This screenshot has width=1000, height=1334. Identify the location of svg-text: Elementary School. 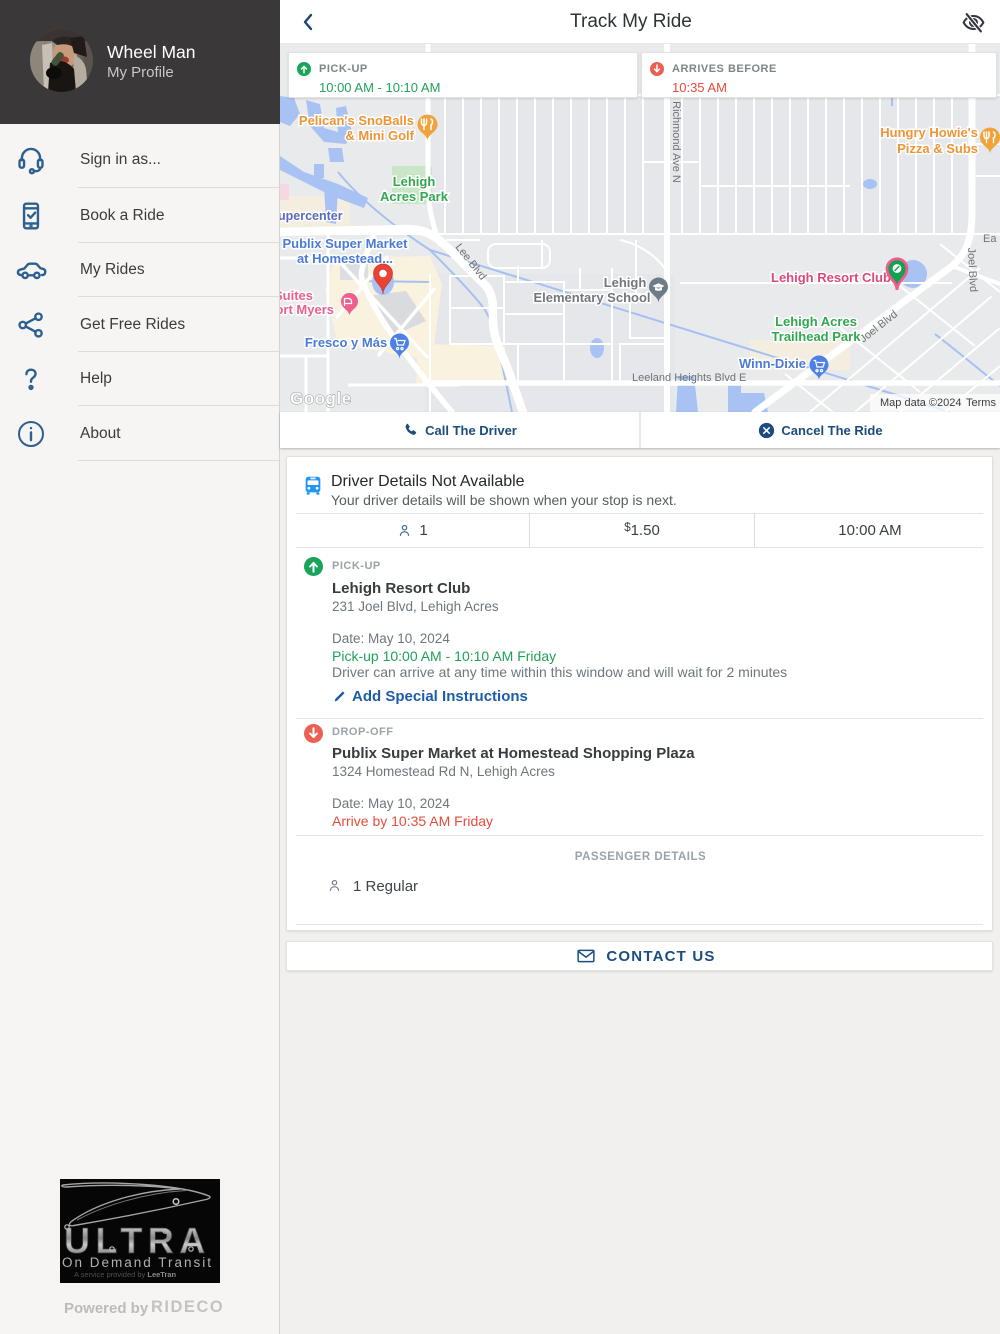
(591, 297).